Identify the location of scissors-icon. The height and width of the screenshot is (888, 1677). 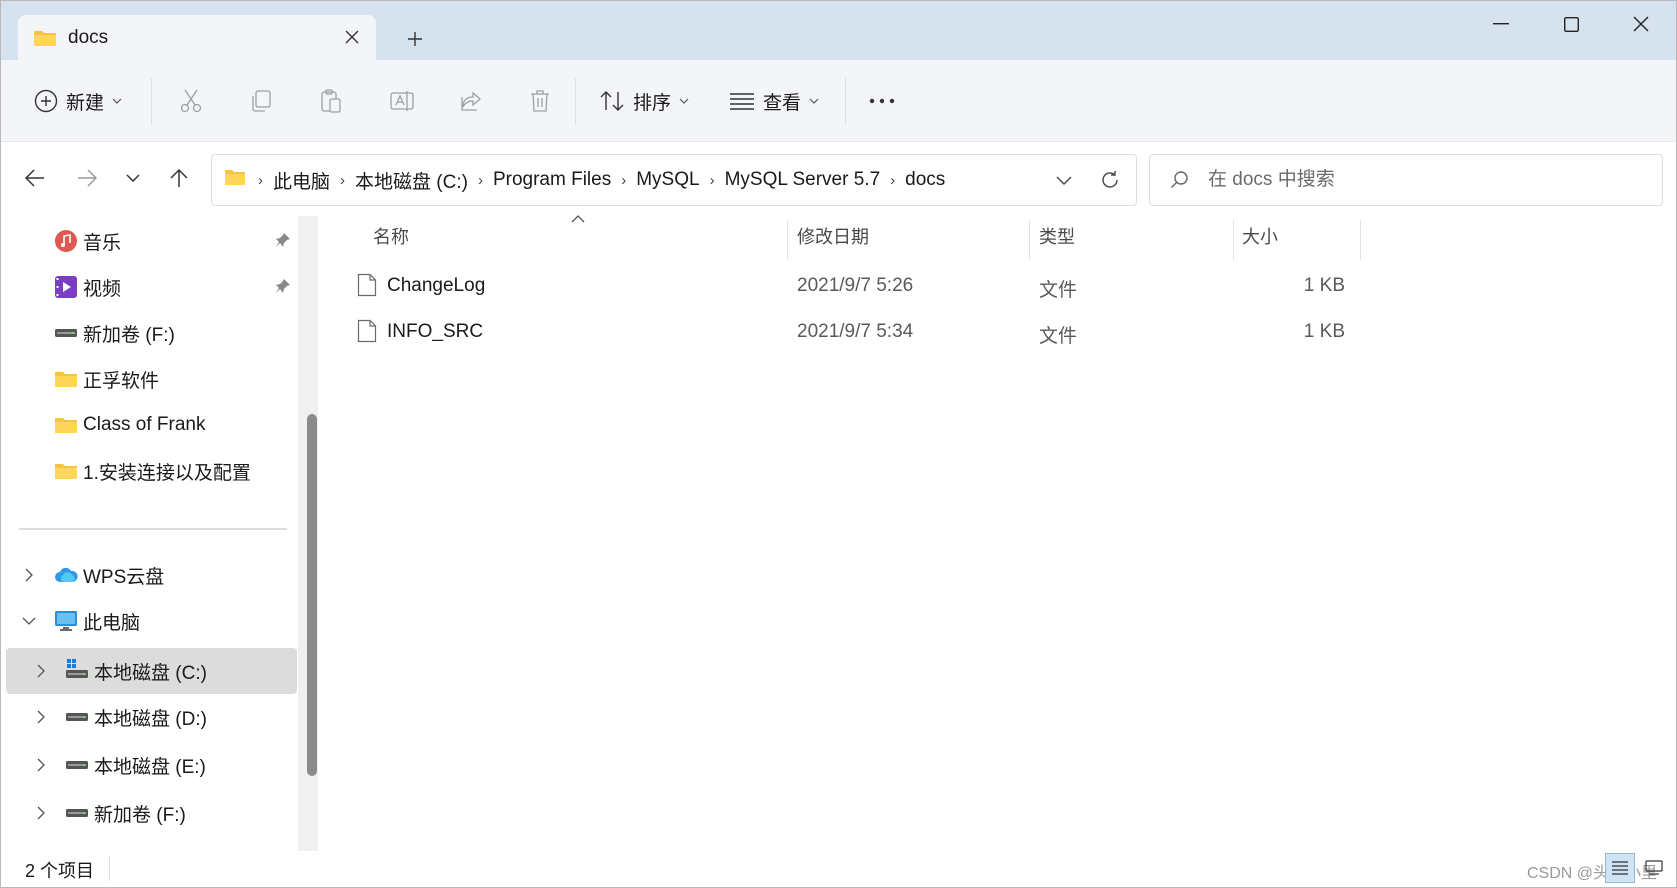
(191, 101).